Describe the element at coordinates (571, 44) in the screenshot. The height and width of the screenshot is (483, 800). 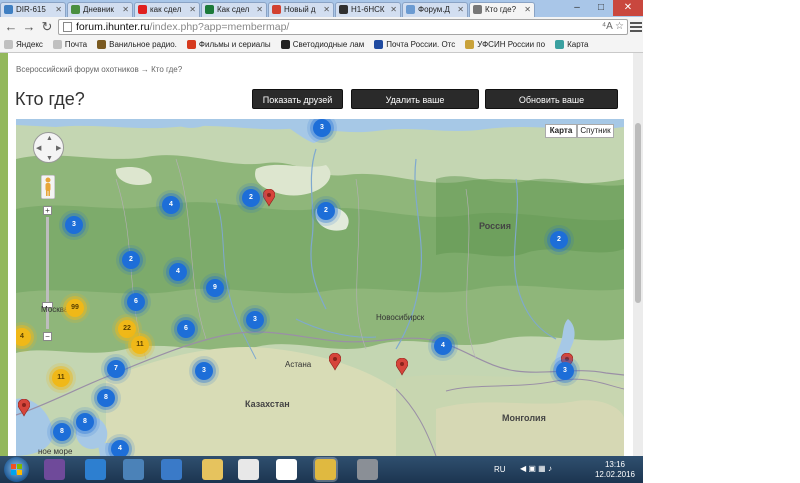
I see `bookmark-item: Карта` at that location.